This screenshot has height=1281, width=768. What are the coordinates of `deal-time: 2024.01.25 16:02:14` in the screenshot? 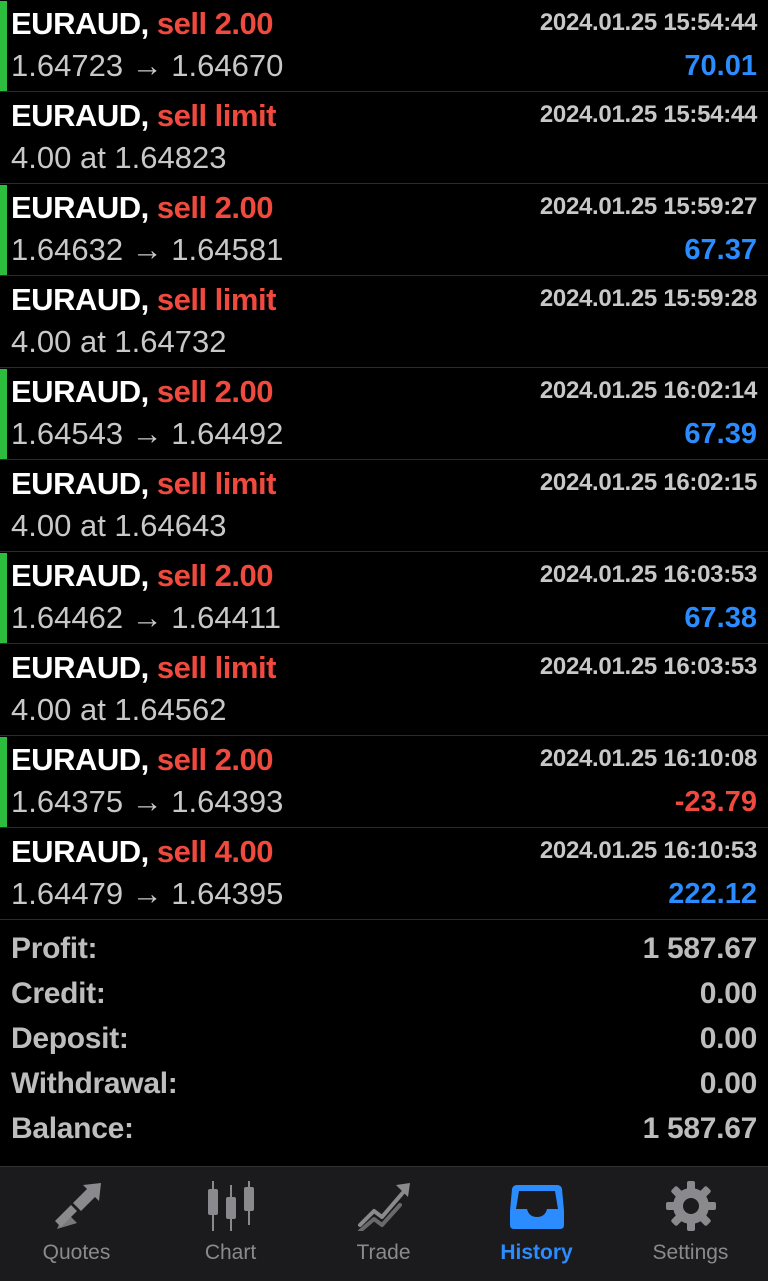 It's located at (648, 390).